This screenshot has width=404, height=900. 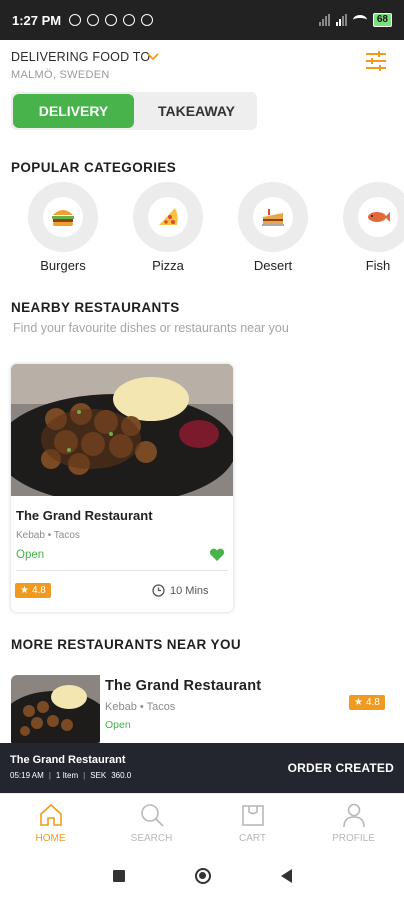 I want to click on chevron-down-icon, so click(x=153, y=56).